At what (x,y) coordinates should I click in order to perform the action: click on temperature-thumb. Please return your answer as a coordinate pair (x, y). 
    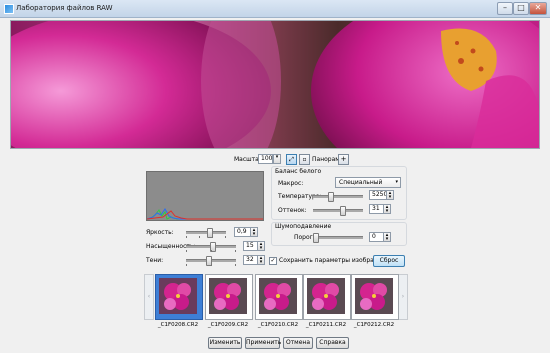
    Looking at the image, I should click on (331, 197).